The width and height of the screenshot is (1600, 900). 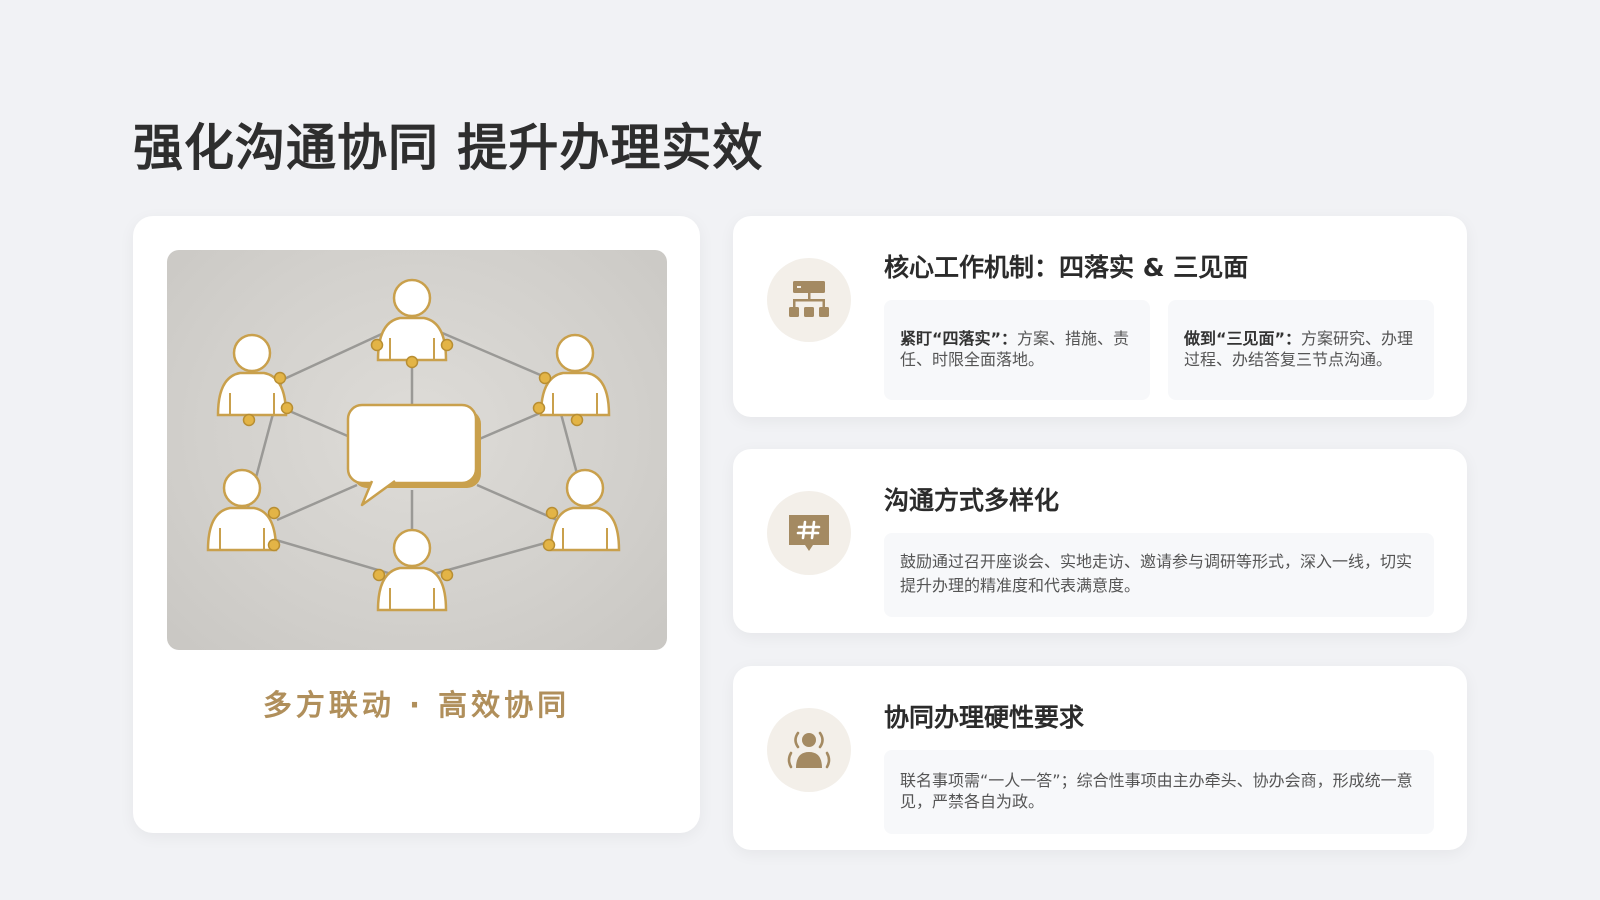 What do you see at coordinates (1066, 267) in the screenshot?
I see `card-title: 核心工作机制：四落实 & 三见面` at bounding box center [1066, 267].